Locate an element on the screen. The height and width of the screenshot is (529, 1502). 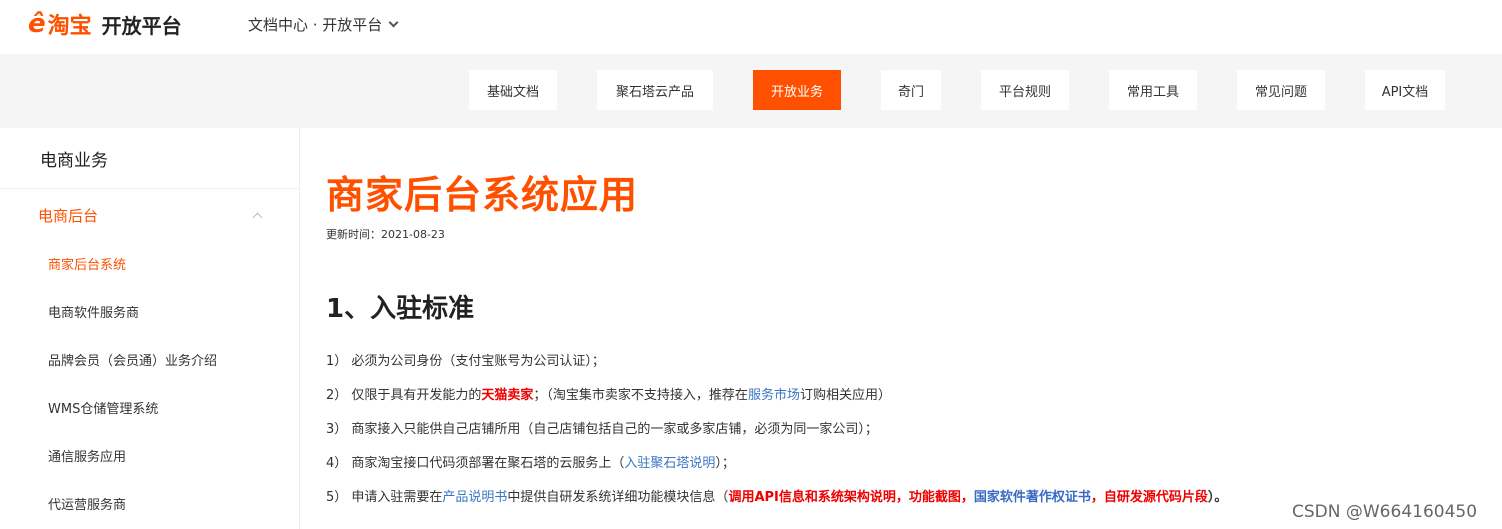
nav-tab-tools: 常用工具 is located at coordinates (1153, 90).